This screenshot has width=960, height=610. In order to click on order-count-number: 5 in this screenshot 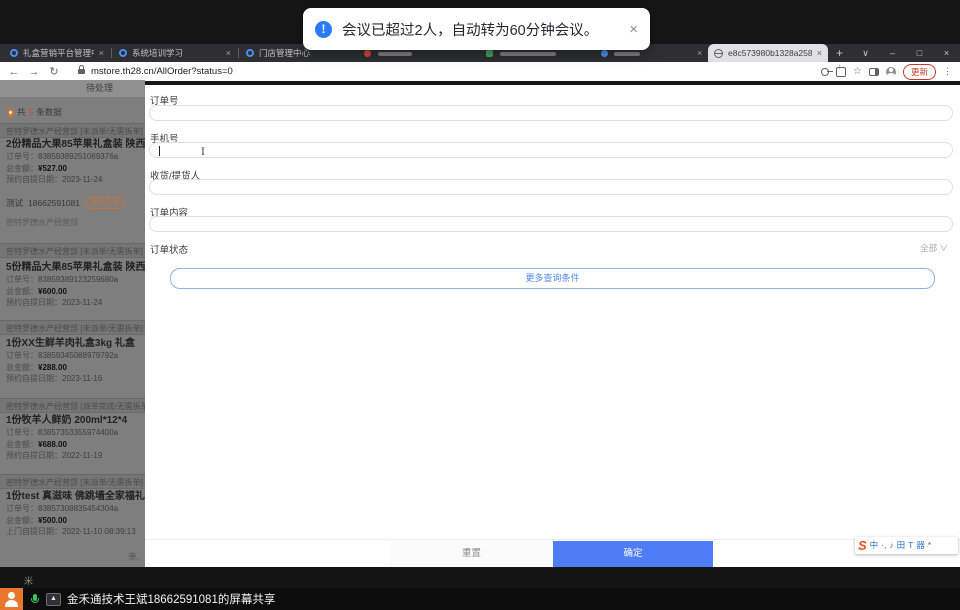, I will do `click(31, 112)`.